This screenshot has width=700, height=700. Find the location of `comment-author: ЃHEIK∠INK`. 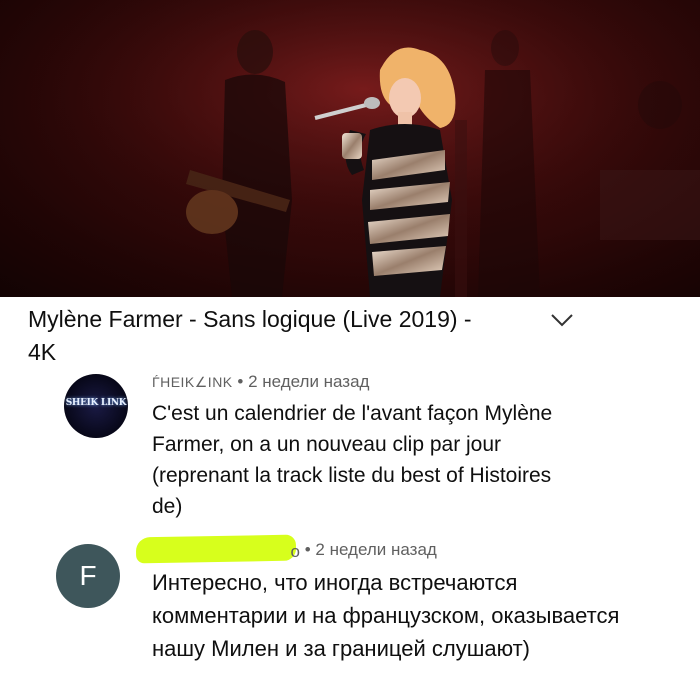

comment-author: ЃHEIK∠INK is located at coordinates (192, 382).